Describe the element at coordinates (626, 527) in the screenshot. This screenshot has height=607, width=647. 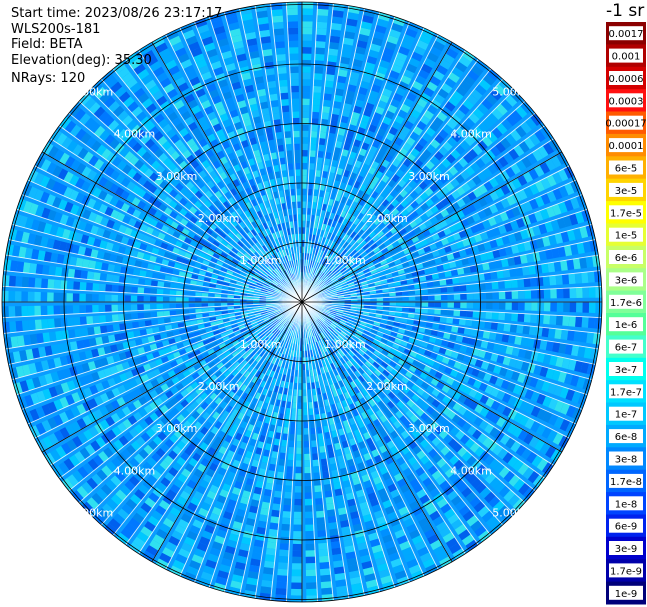
I see `colorbar-tick-label: 6e-9` at that location.